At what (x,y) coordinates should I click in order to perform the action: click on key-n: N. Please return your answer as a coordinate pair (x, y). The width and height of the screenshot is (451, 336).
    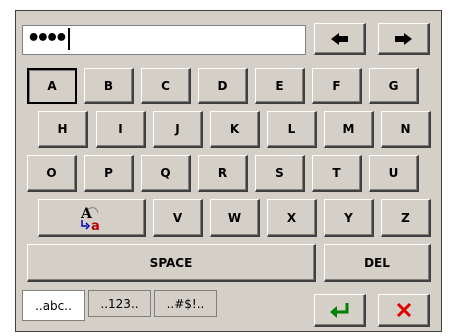
    Looking at the image, I should click on (406, 129).